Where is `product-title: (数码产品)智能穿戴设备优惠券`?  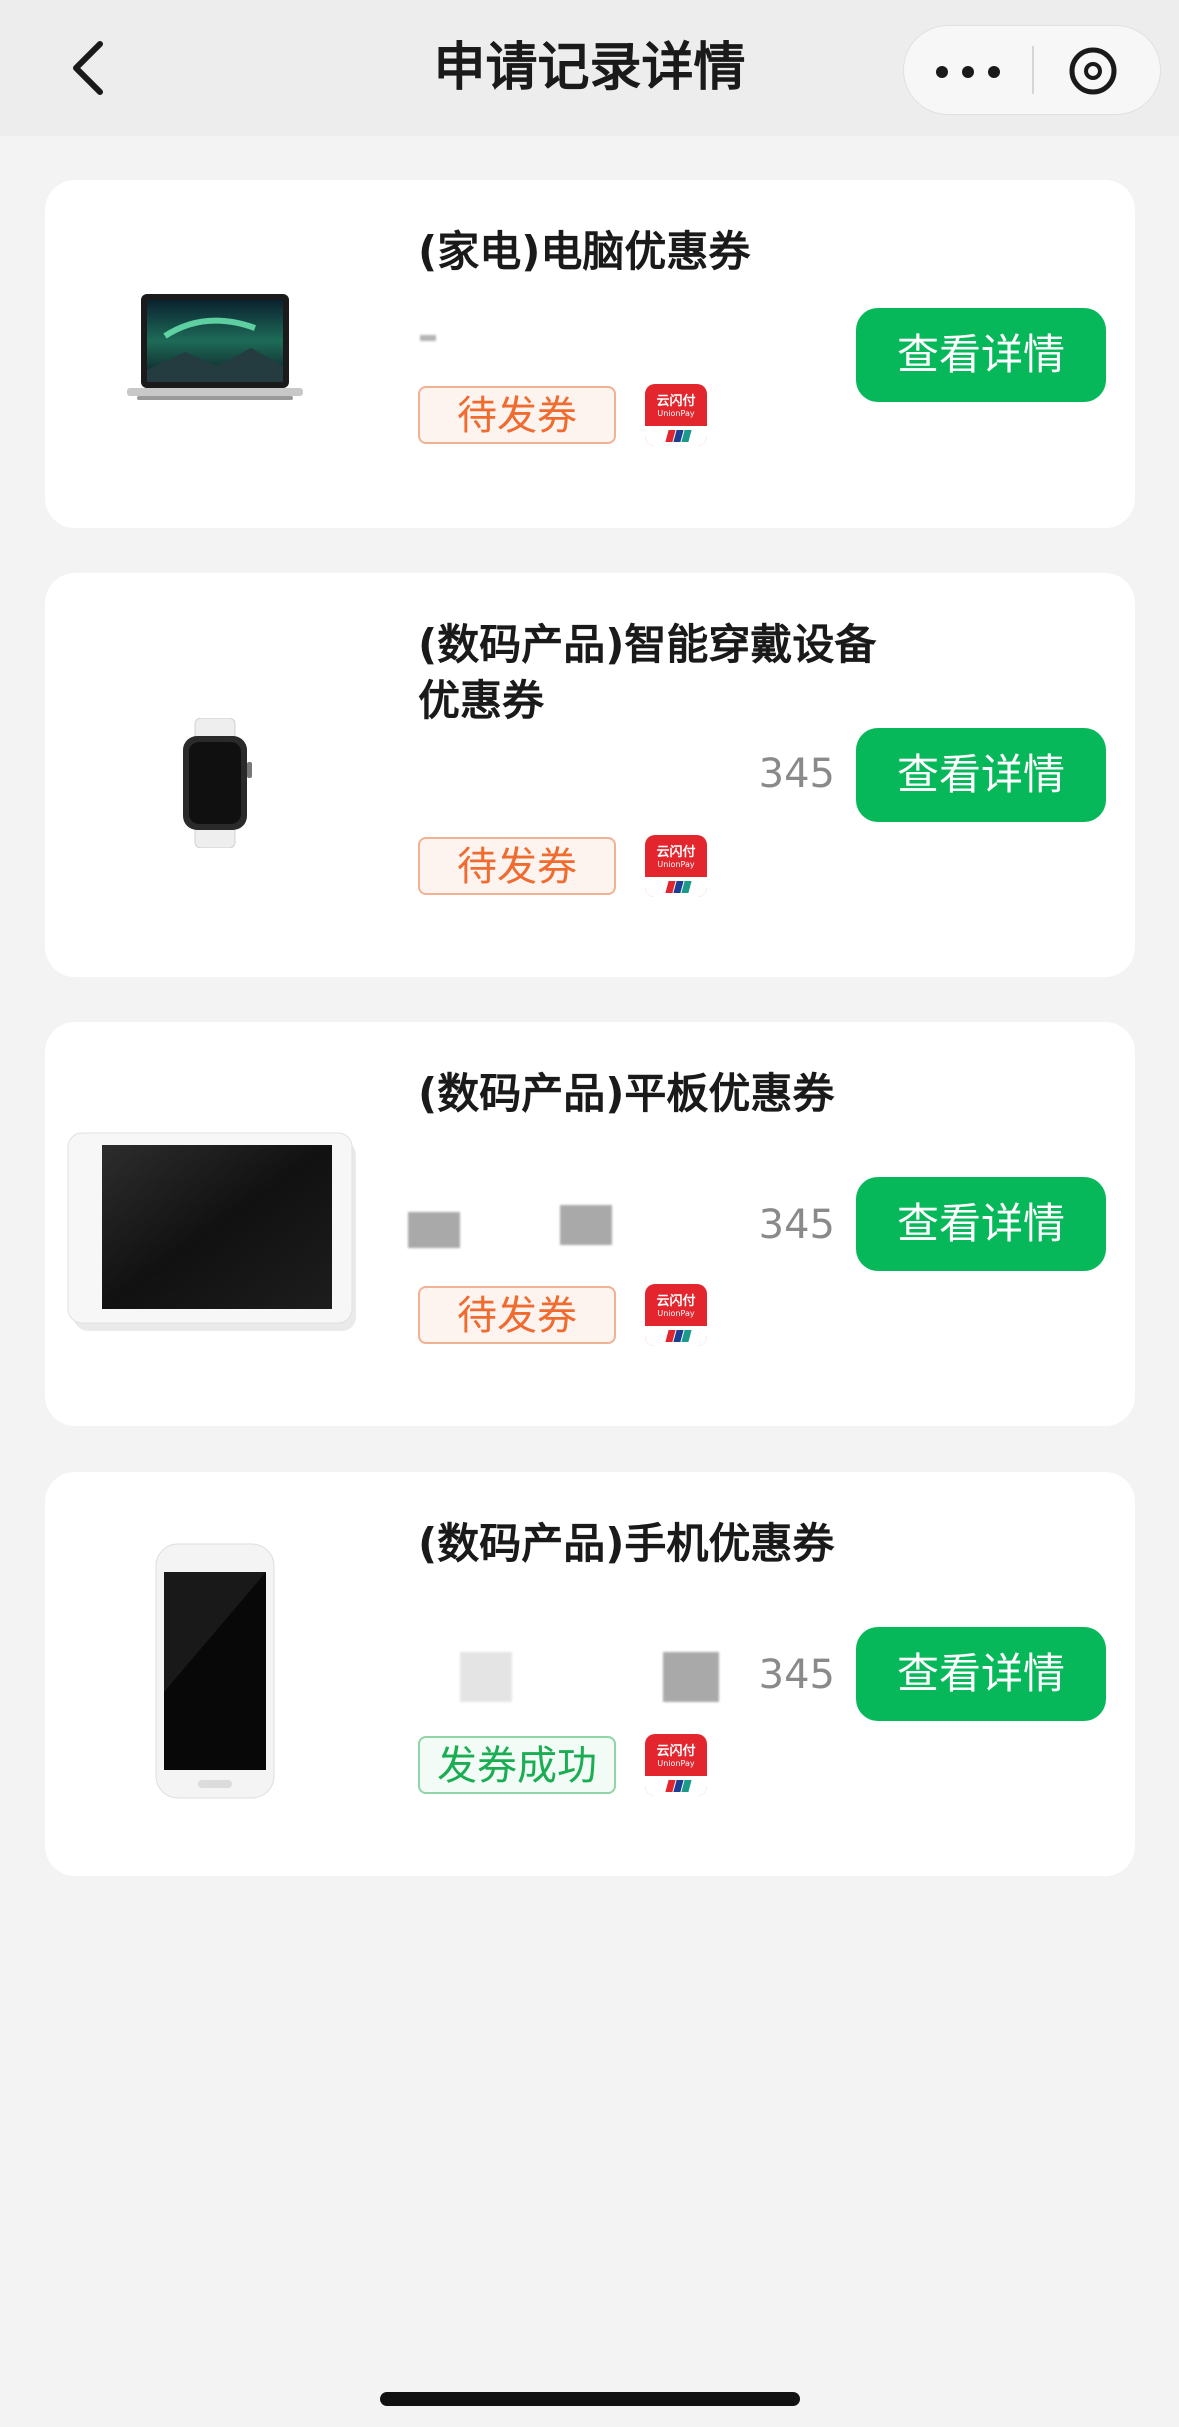
product-title: (数码产品)智能穿戴设备优惠券 is located at coordinates (647, 672).